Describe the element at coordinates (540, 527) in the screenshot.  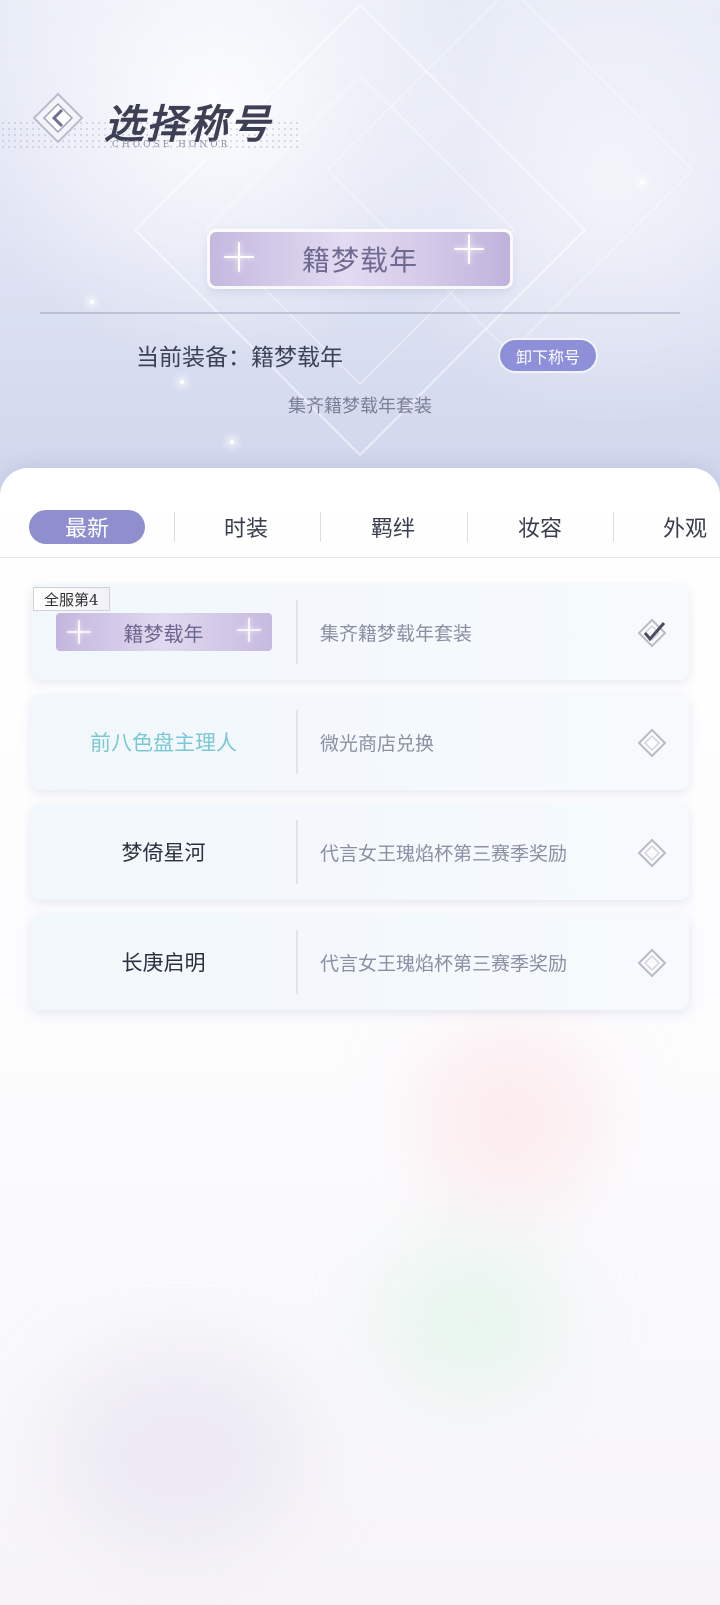
I see `tab-makeup: 妆容` at that location.